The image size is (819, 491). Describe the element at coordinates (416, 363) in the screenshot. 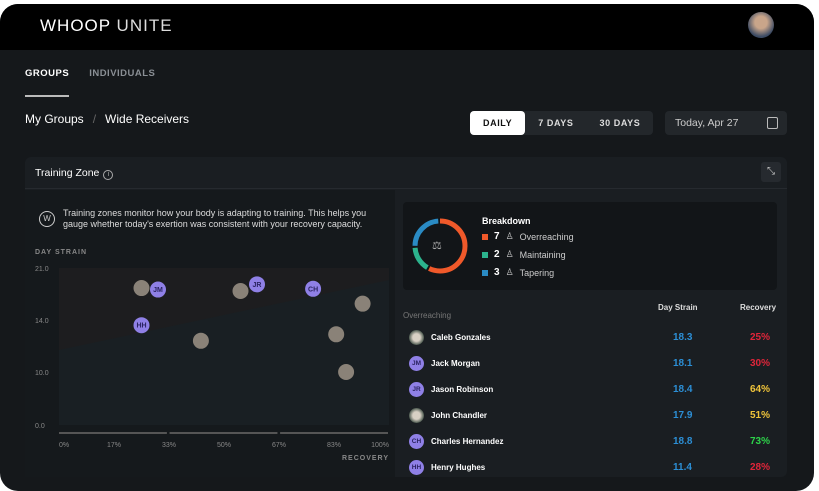

I see `athlete-avatar: JM` at that location.